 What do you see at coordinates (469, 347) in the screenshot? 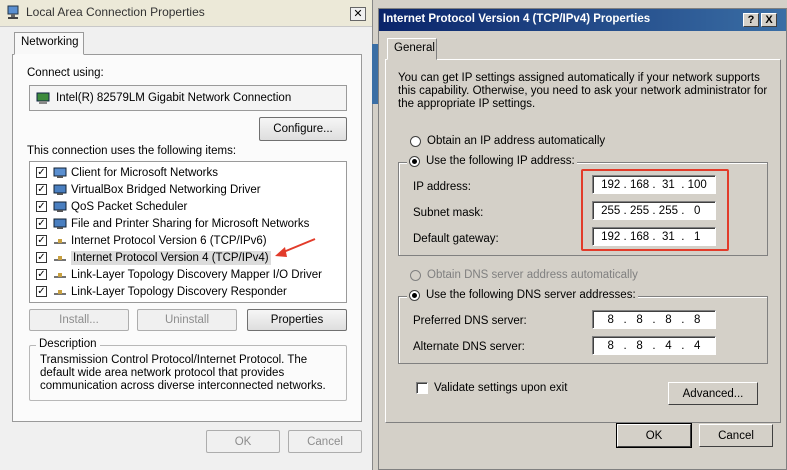
I see `alternate-dns-label: Alternate DNS server:` at bounding box center [469, 347].